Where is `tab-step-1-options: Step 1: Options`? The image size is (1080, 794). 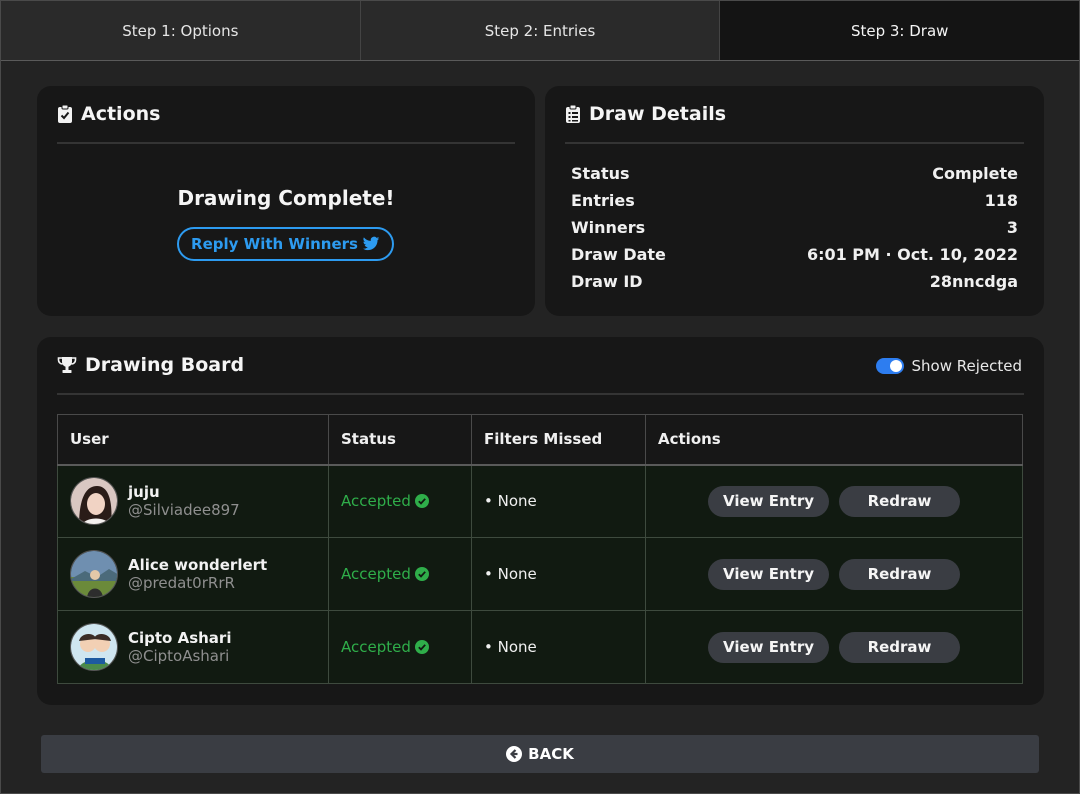
tab-step-1-options: Step 1: Options is located at coordinates (181, 30).